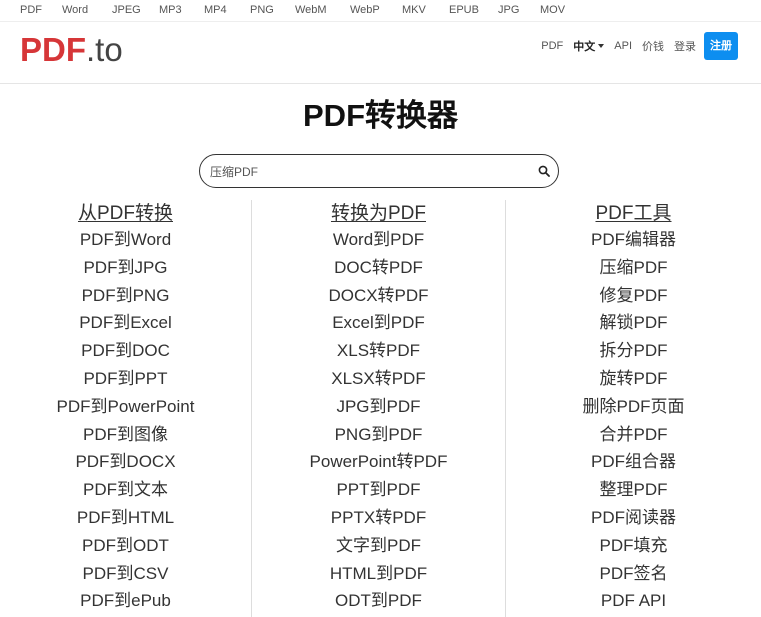 The width and height of the screenshot is (761, 617). I want to click on format-link-mp4: MP4, so click(215, 10).